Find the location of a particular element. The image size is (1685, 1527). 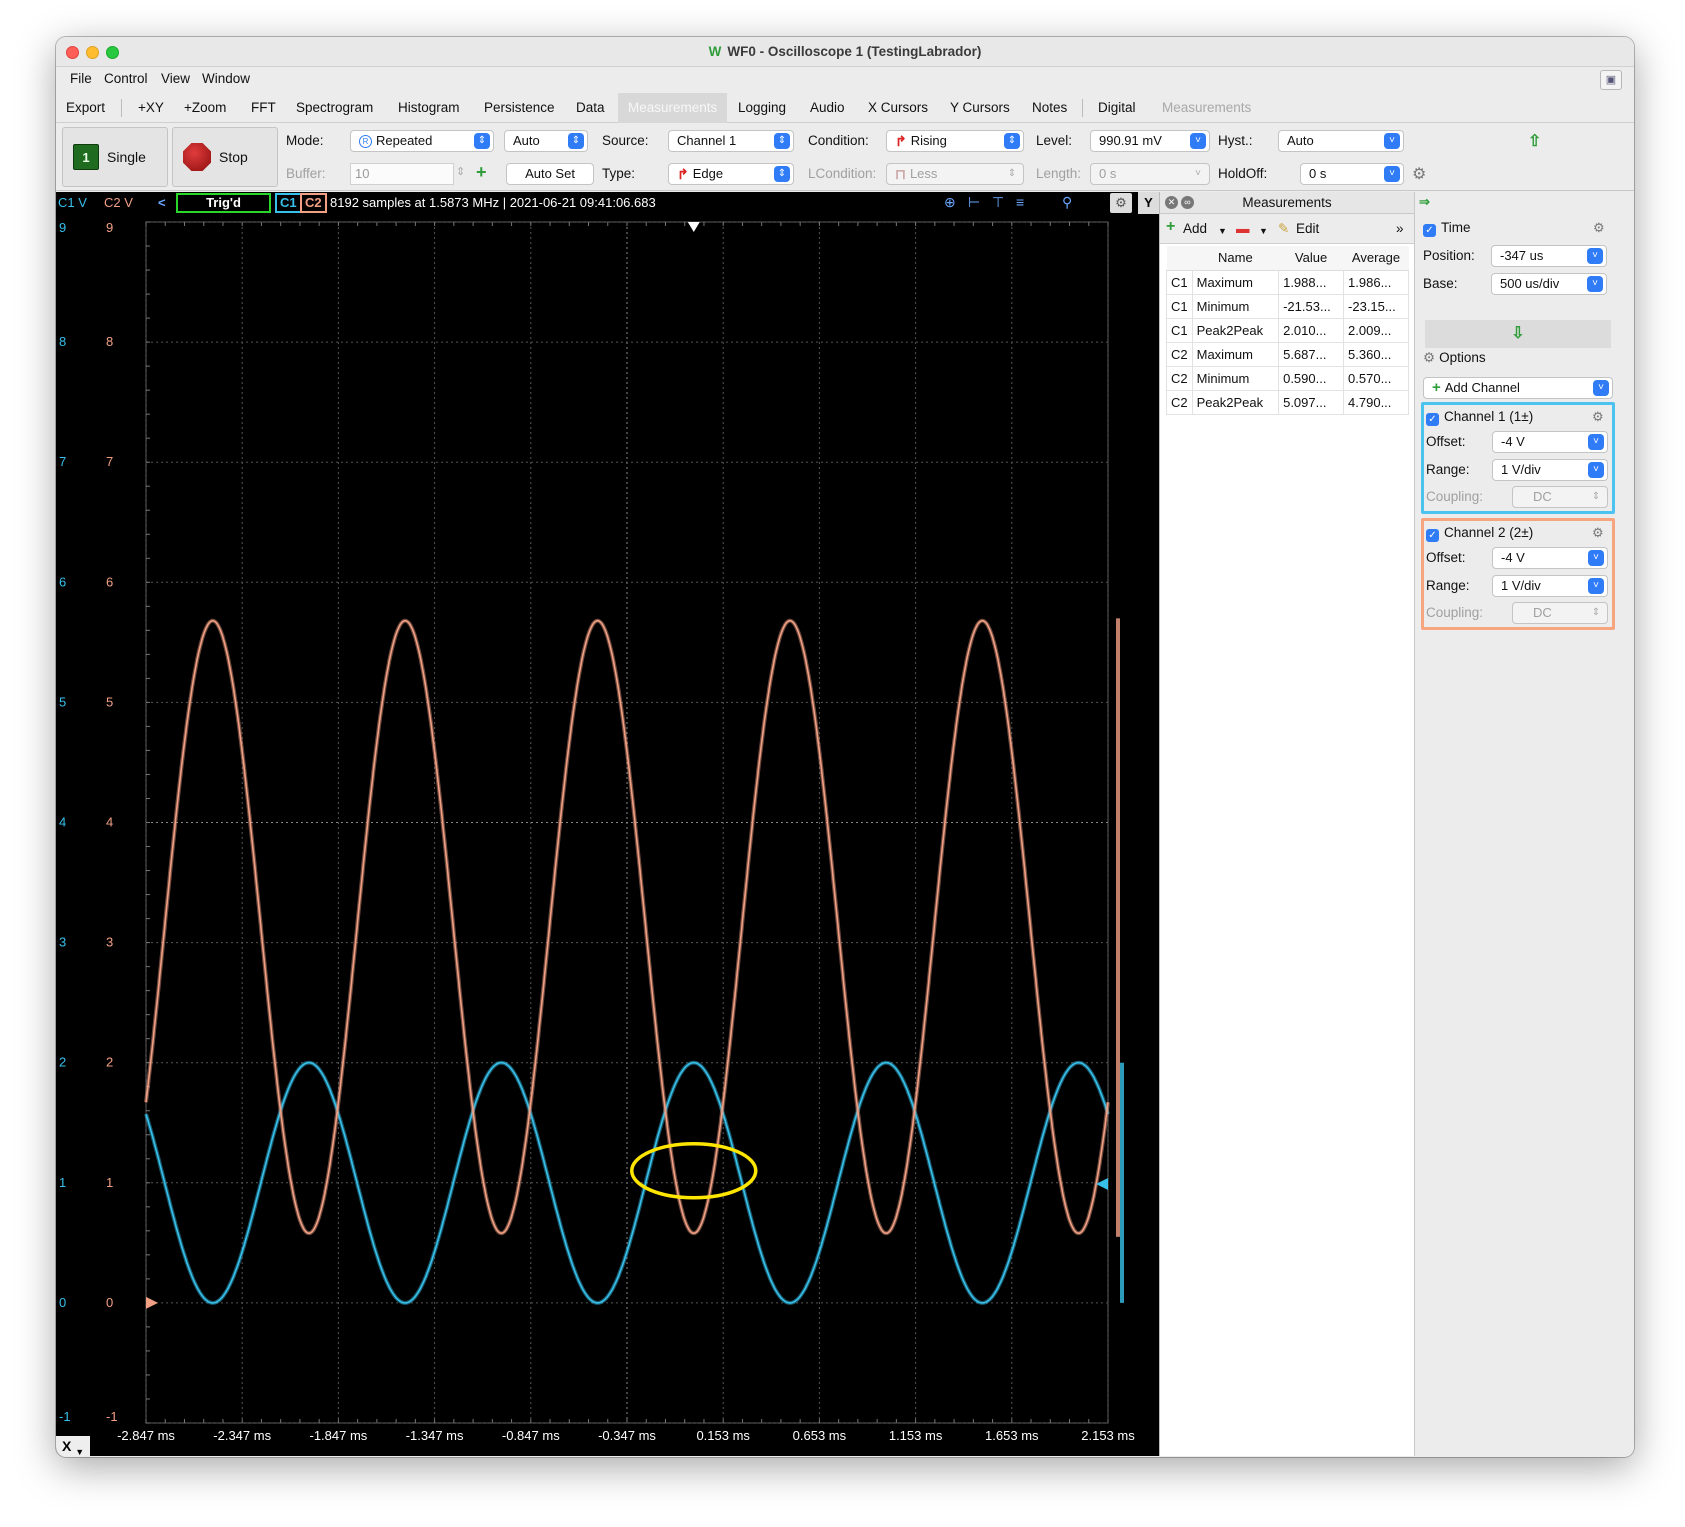

c1-tag: C1 is located at coordinates (288, 203).